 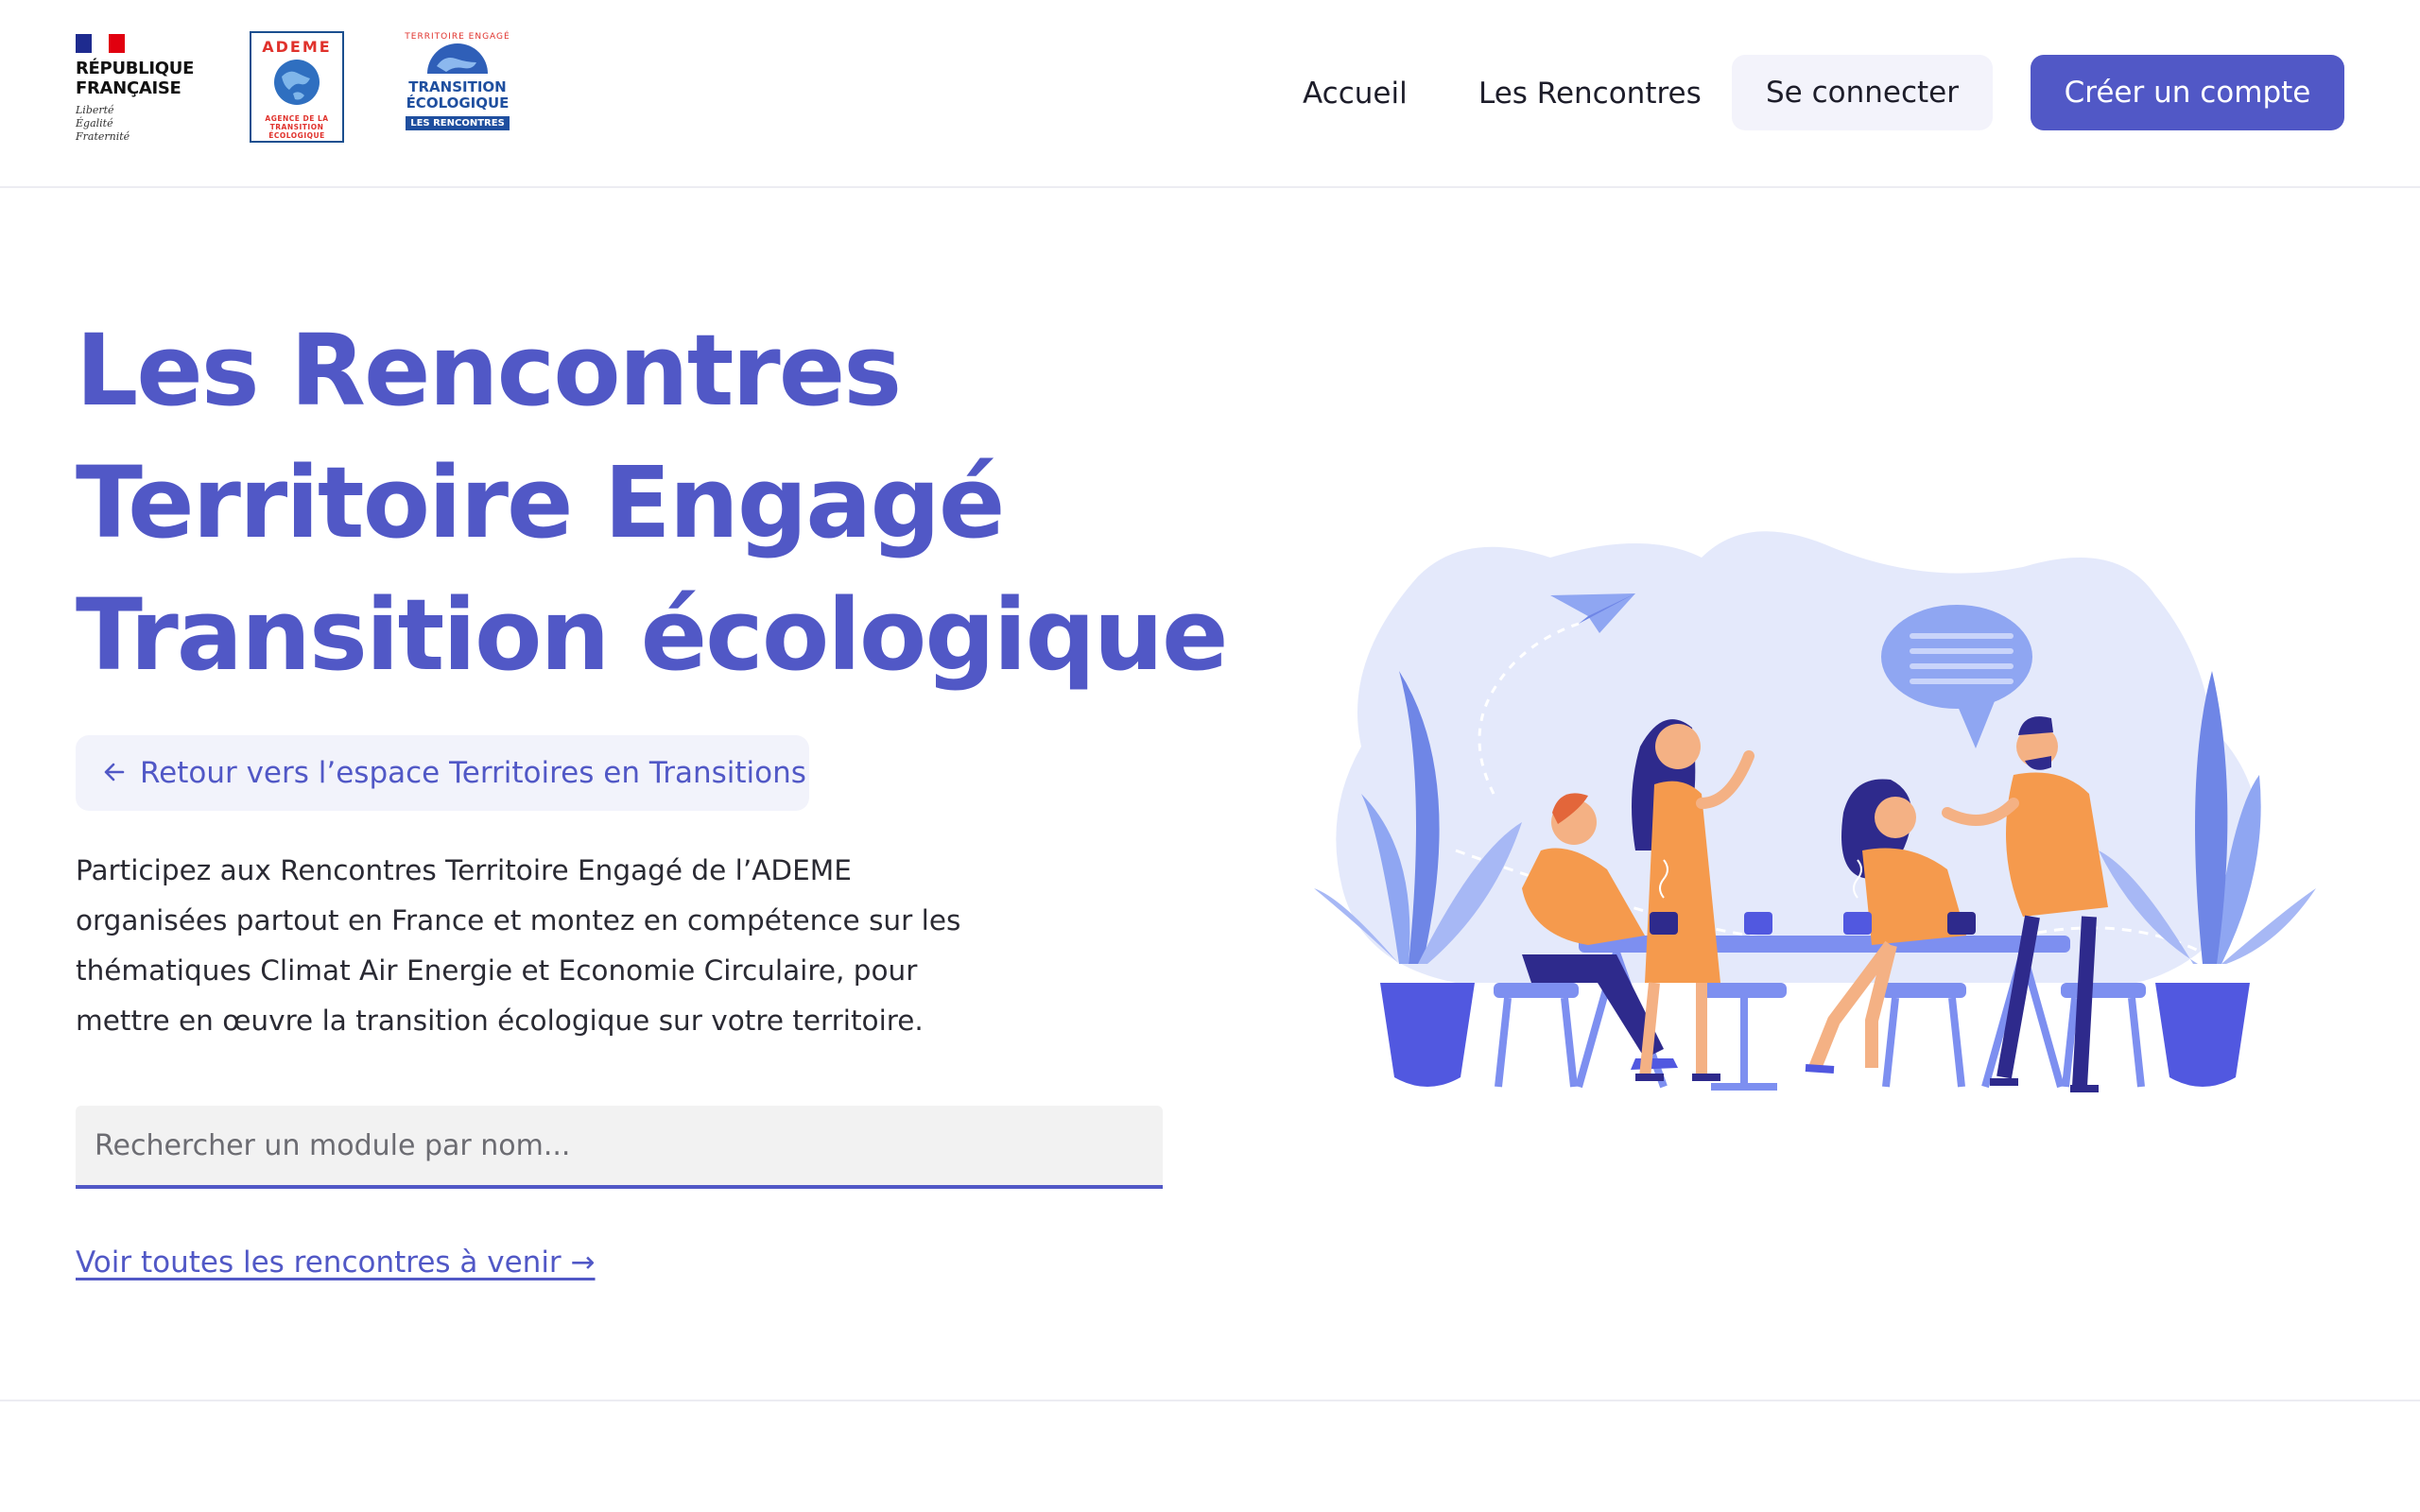 I want to click on section-divider, so click(x=1210, y=1400).